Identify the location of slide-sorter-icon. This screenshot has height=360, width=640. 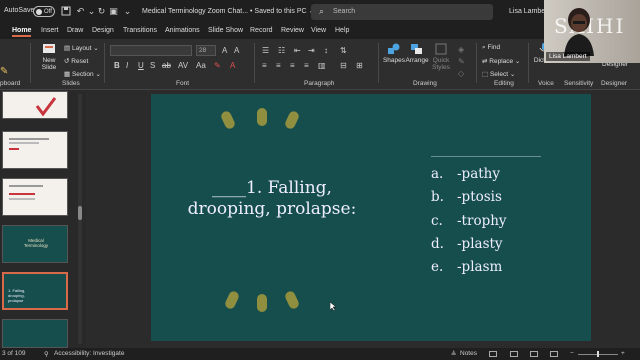
(514, 354).